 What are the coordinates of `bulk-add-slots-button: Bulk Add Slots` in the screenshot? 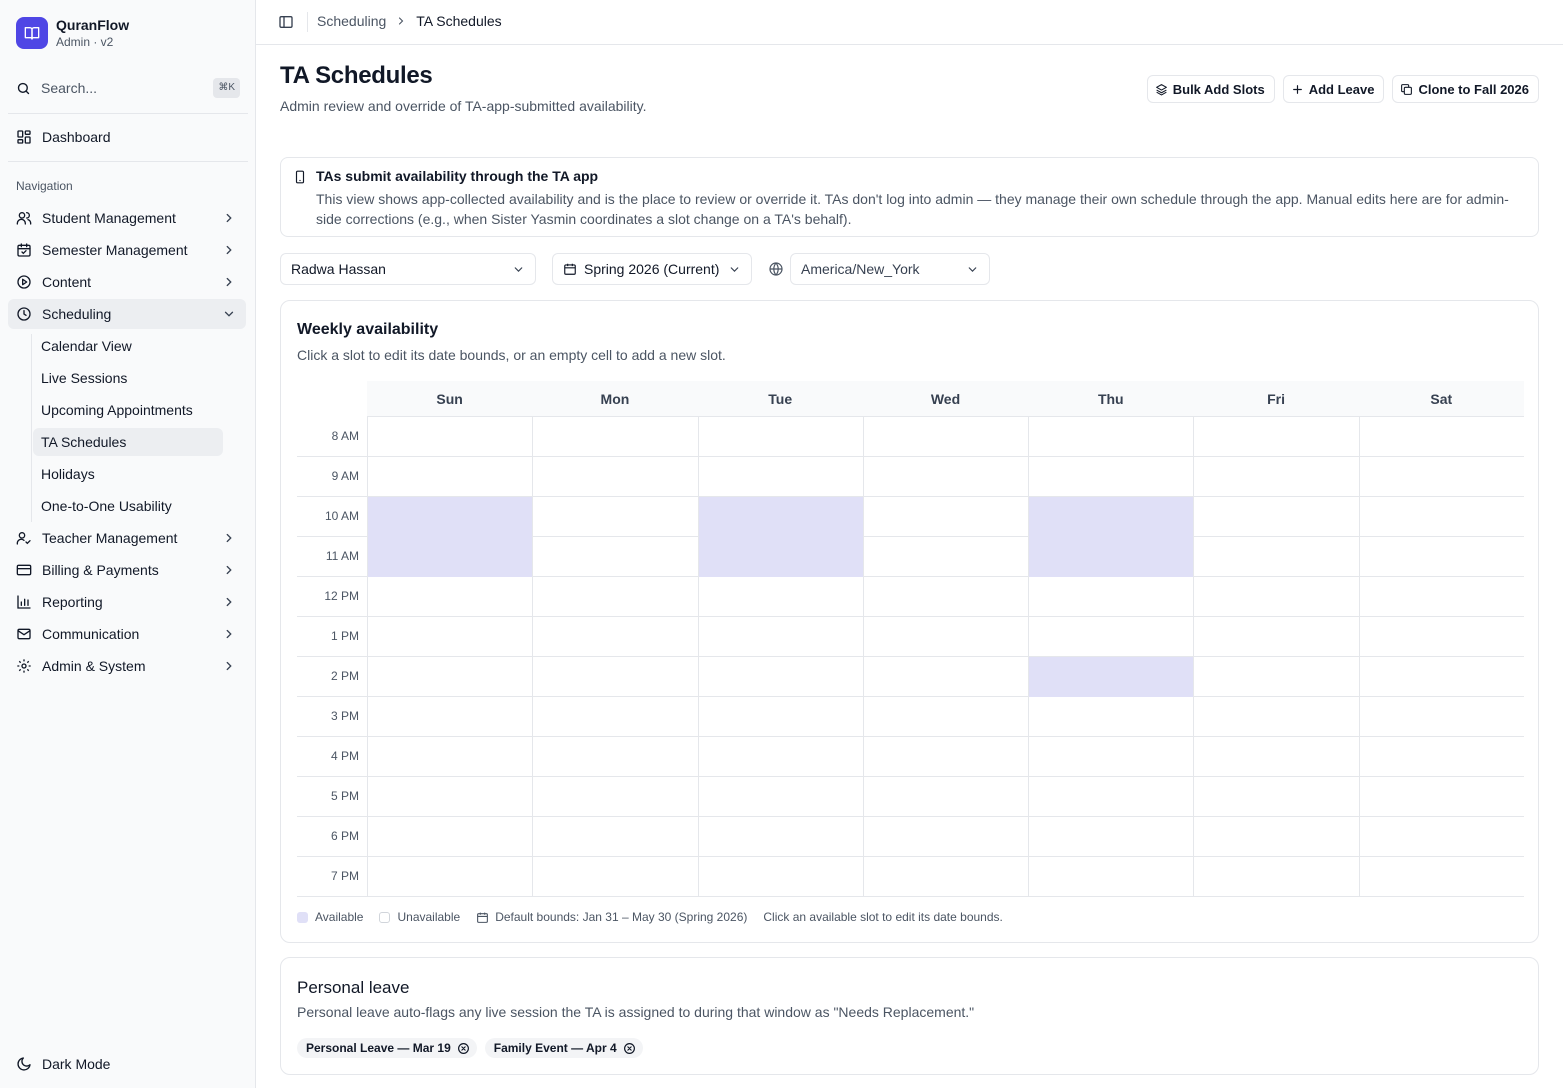 It's located at (1210, 89).